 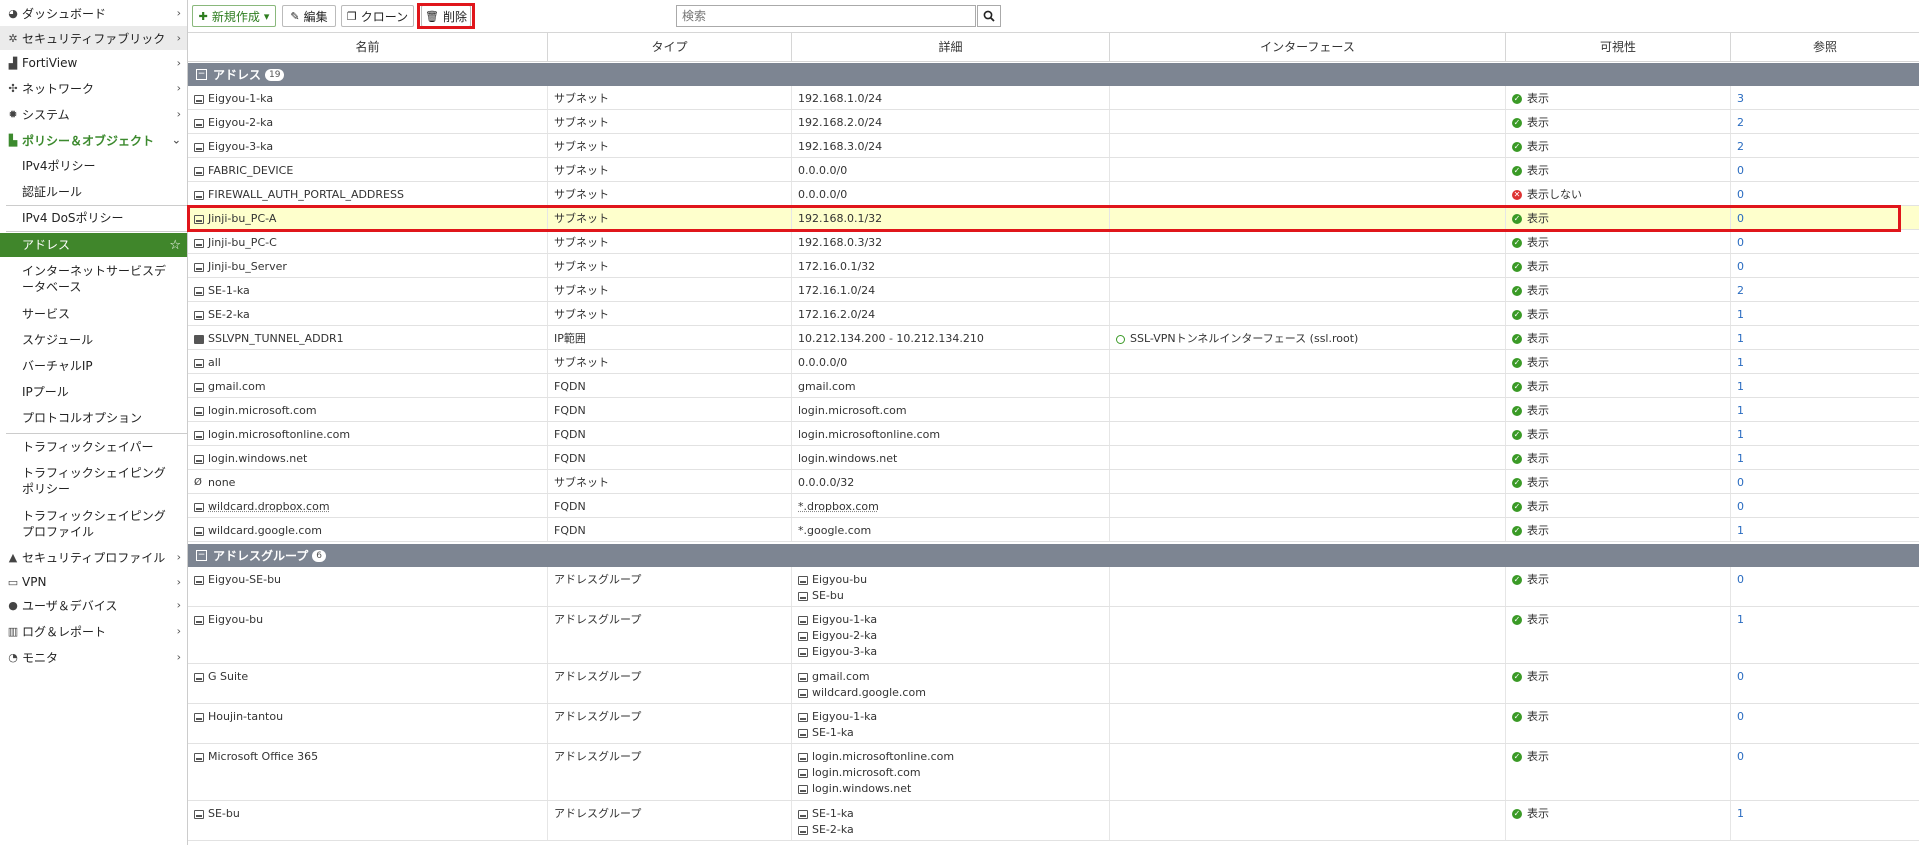 What do you see at coordinates (93, 631) in the screenshot?
I see `sidebar-item-log-report: ▥ ログ＆レポート ›` at bounding box center [93, 631].